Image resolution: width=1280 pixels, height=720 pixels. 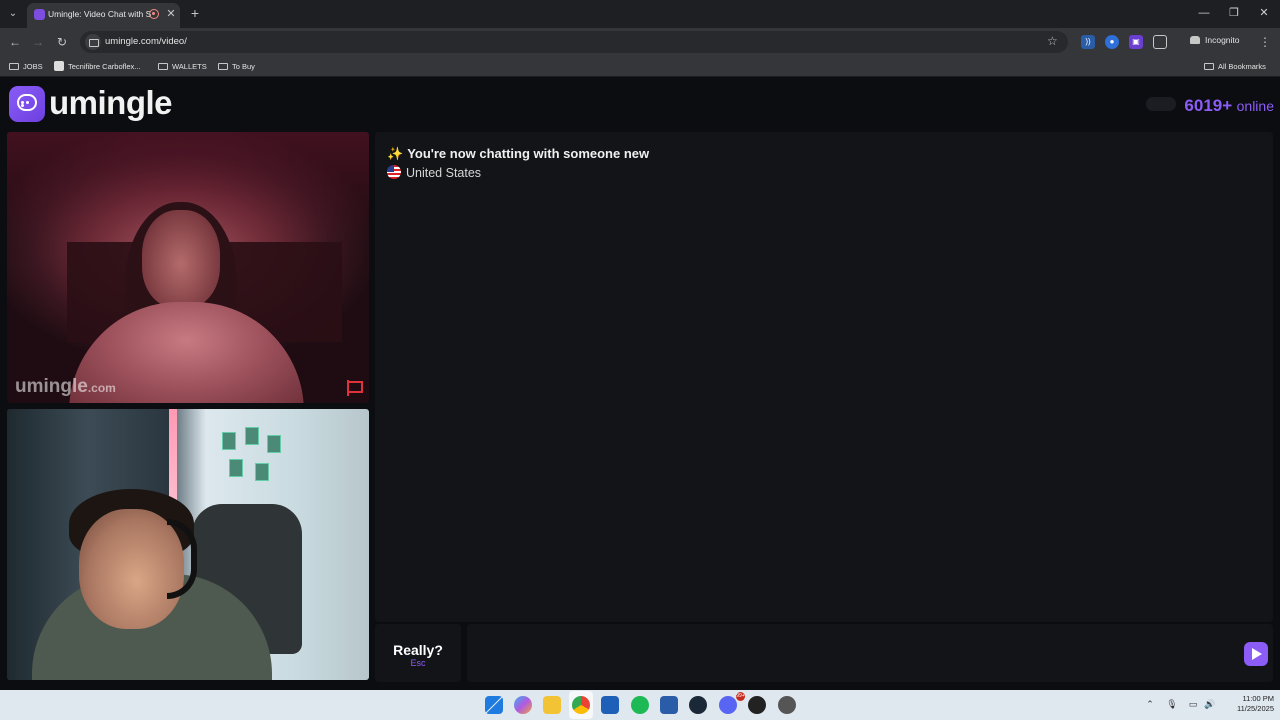 I want to click on restore-button: ❐, so click(x=1234, y=13).